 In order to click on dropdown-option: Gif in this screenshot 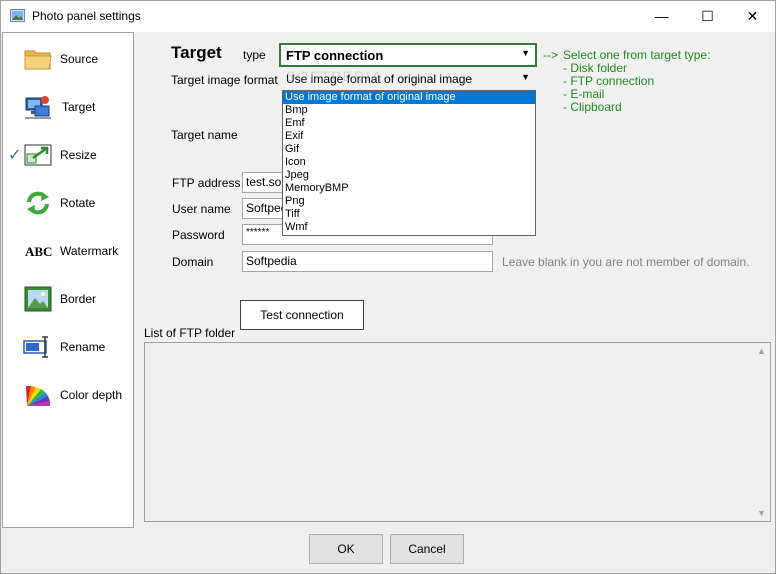, I will do `click(409, 149)`.